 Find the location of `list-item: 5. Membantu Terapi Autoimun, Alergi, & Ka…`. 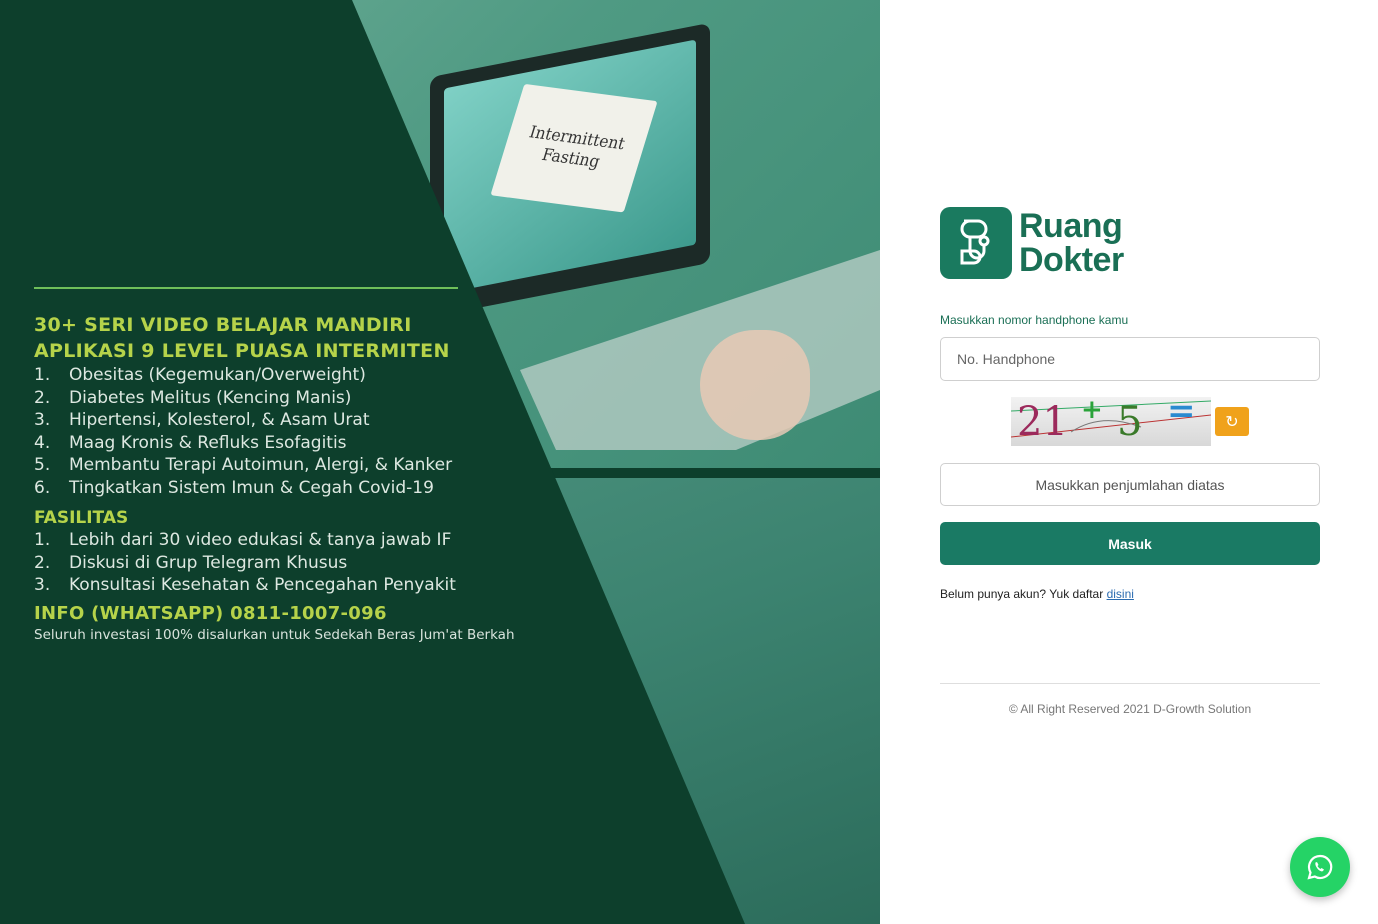

list-item: 5. Membantu Terapi Autoimun, Alergi, & Ka… is located at coordinates (243, 465).